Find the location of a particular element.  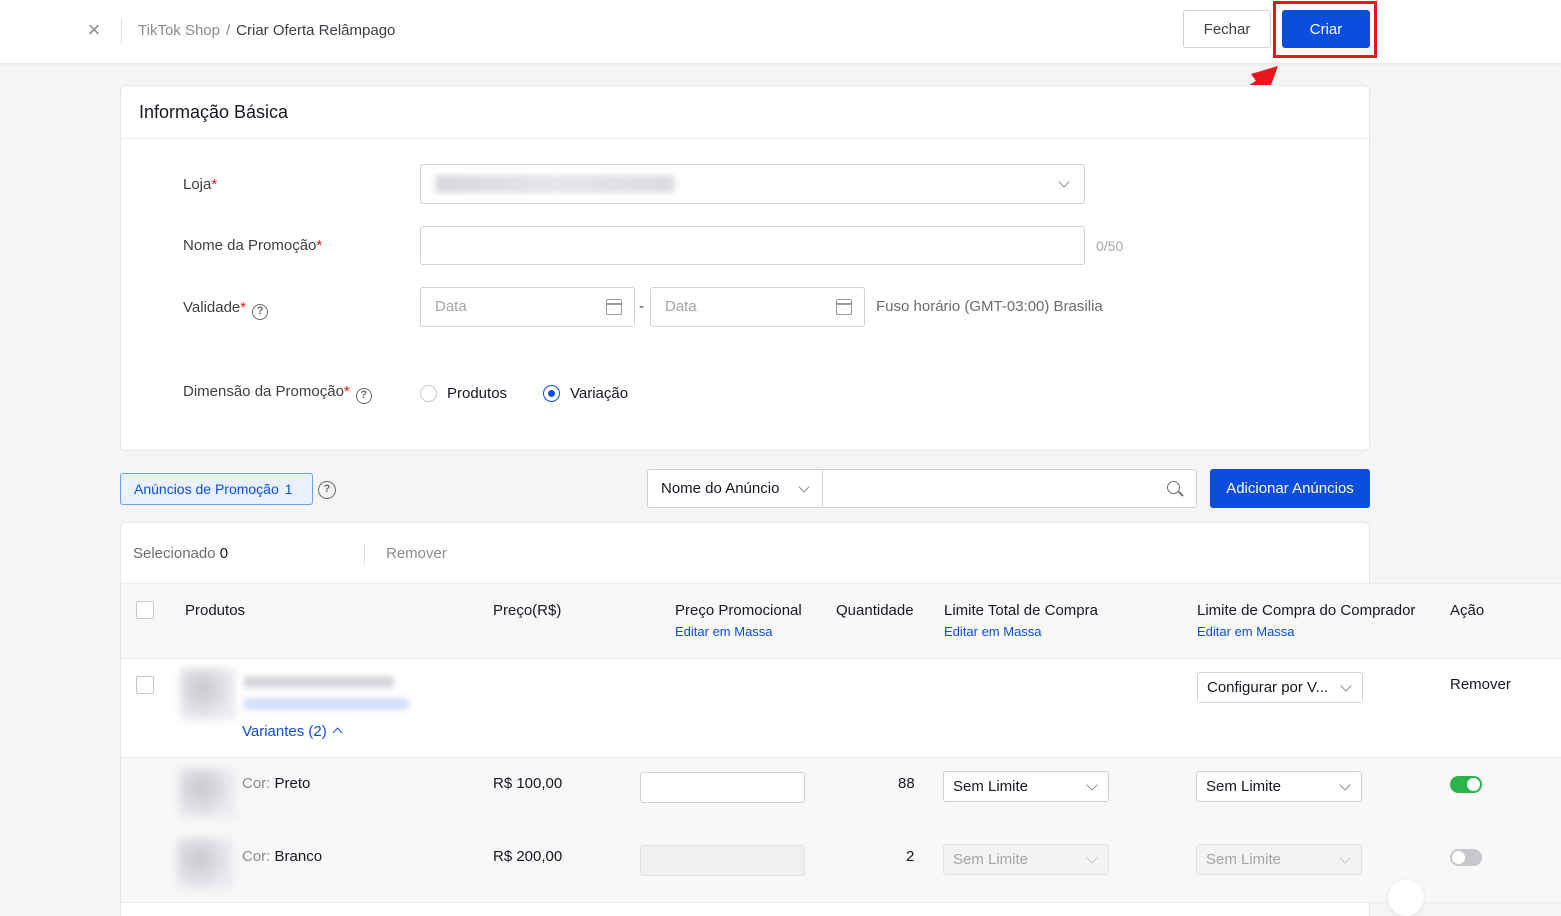

end-date-input: Data is located at coordinates (757, 307).